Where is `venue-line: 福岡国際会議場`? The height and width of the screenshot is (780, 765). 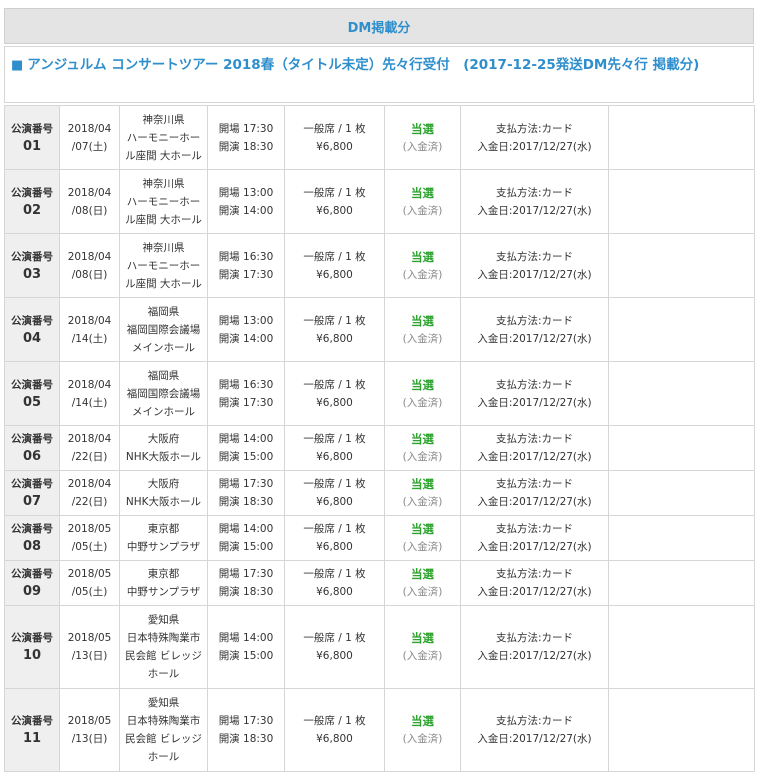
venue-line: 福岡国際会議場 is located at coordinates (163, 329).